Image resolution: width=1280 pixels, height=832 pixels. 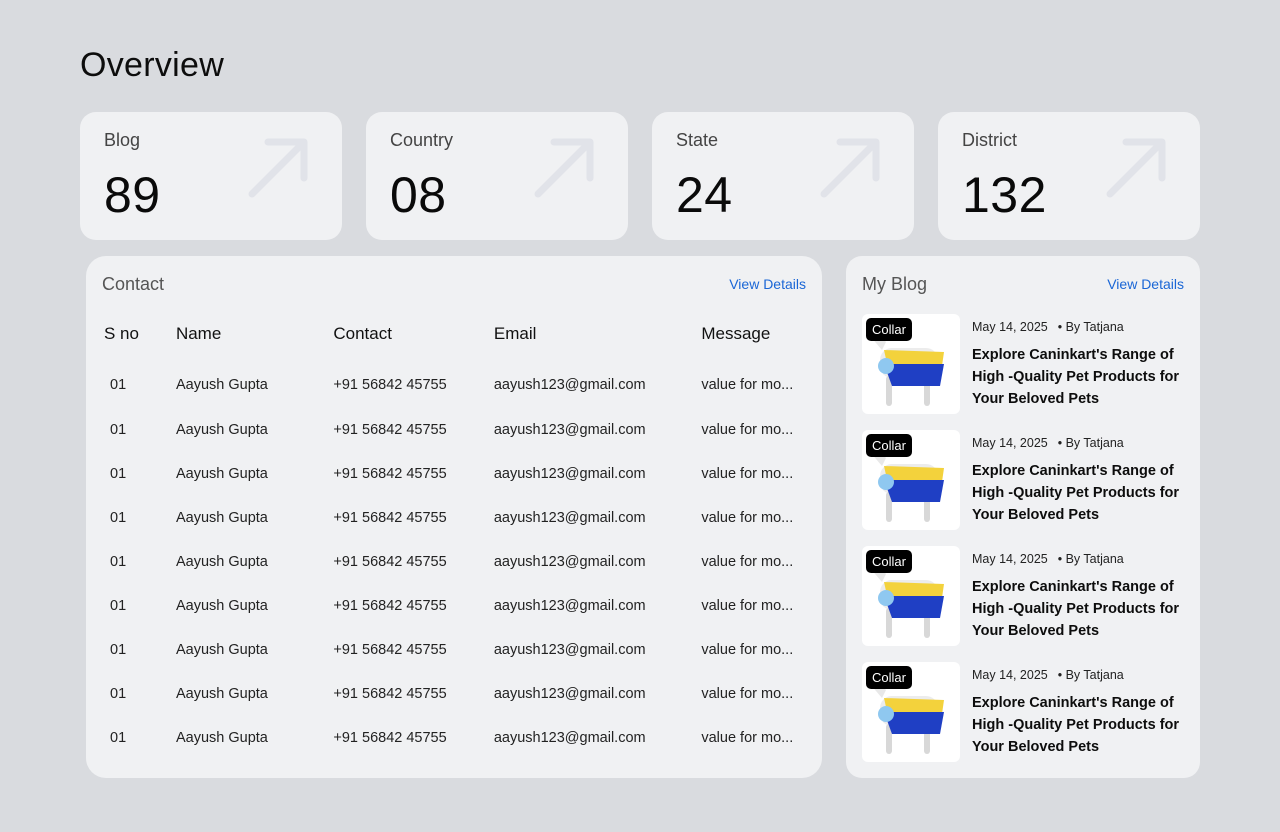 What do you see at coordinates (1145, 284) in the screenshot?
I see `blog-view-details-link: View Details` at bounding box center [1145, 284].